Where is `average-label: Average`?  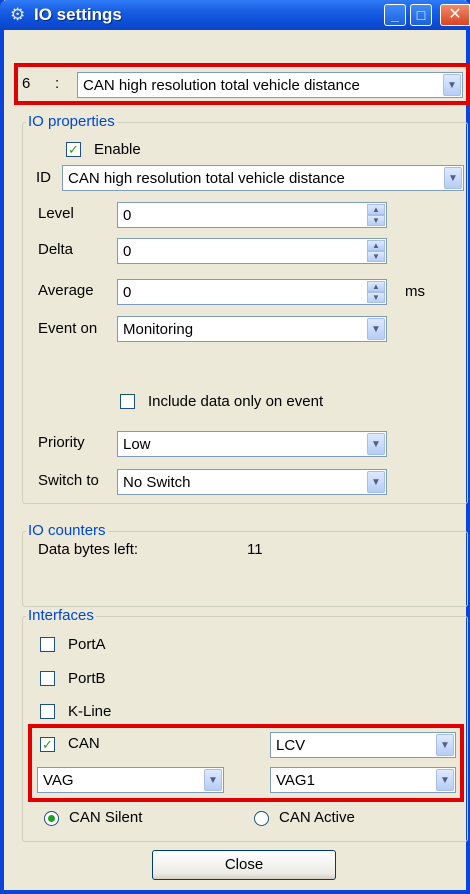
average-label: Average is located at coordinates (66, 290).